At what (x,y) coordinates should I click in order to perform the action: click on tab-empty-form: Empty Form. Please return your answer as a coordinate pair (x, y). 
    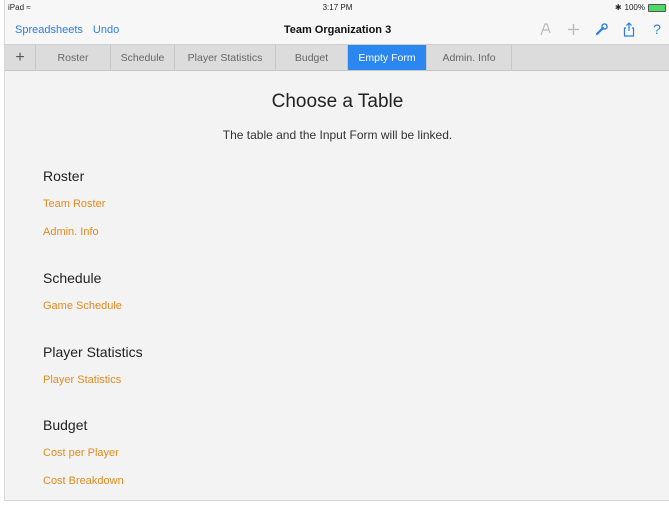
    Looking at the image, I should click on (387, 57).